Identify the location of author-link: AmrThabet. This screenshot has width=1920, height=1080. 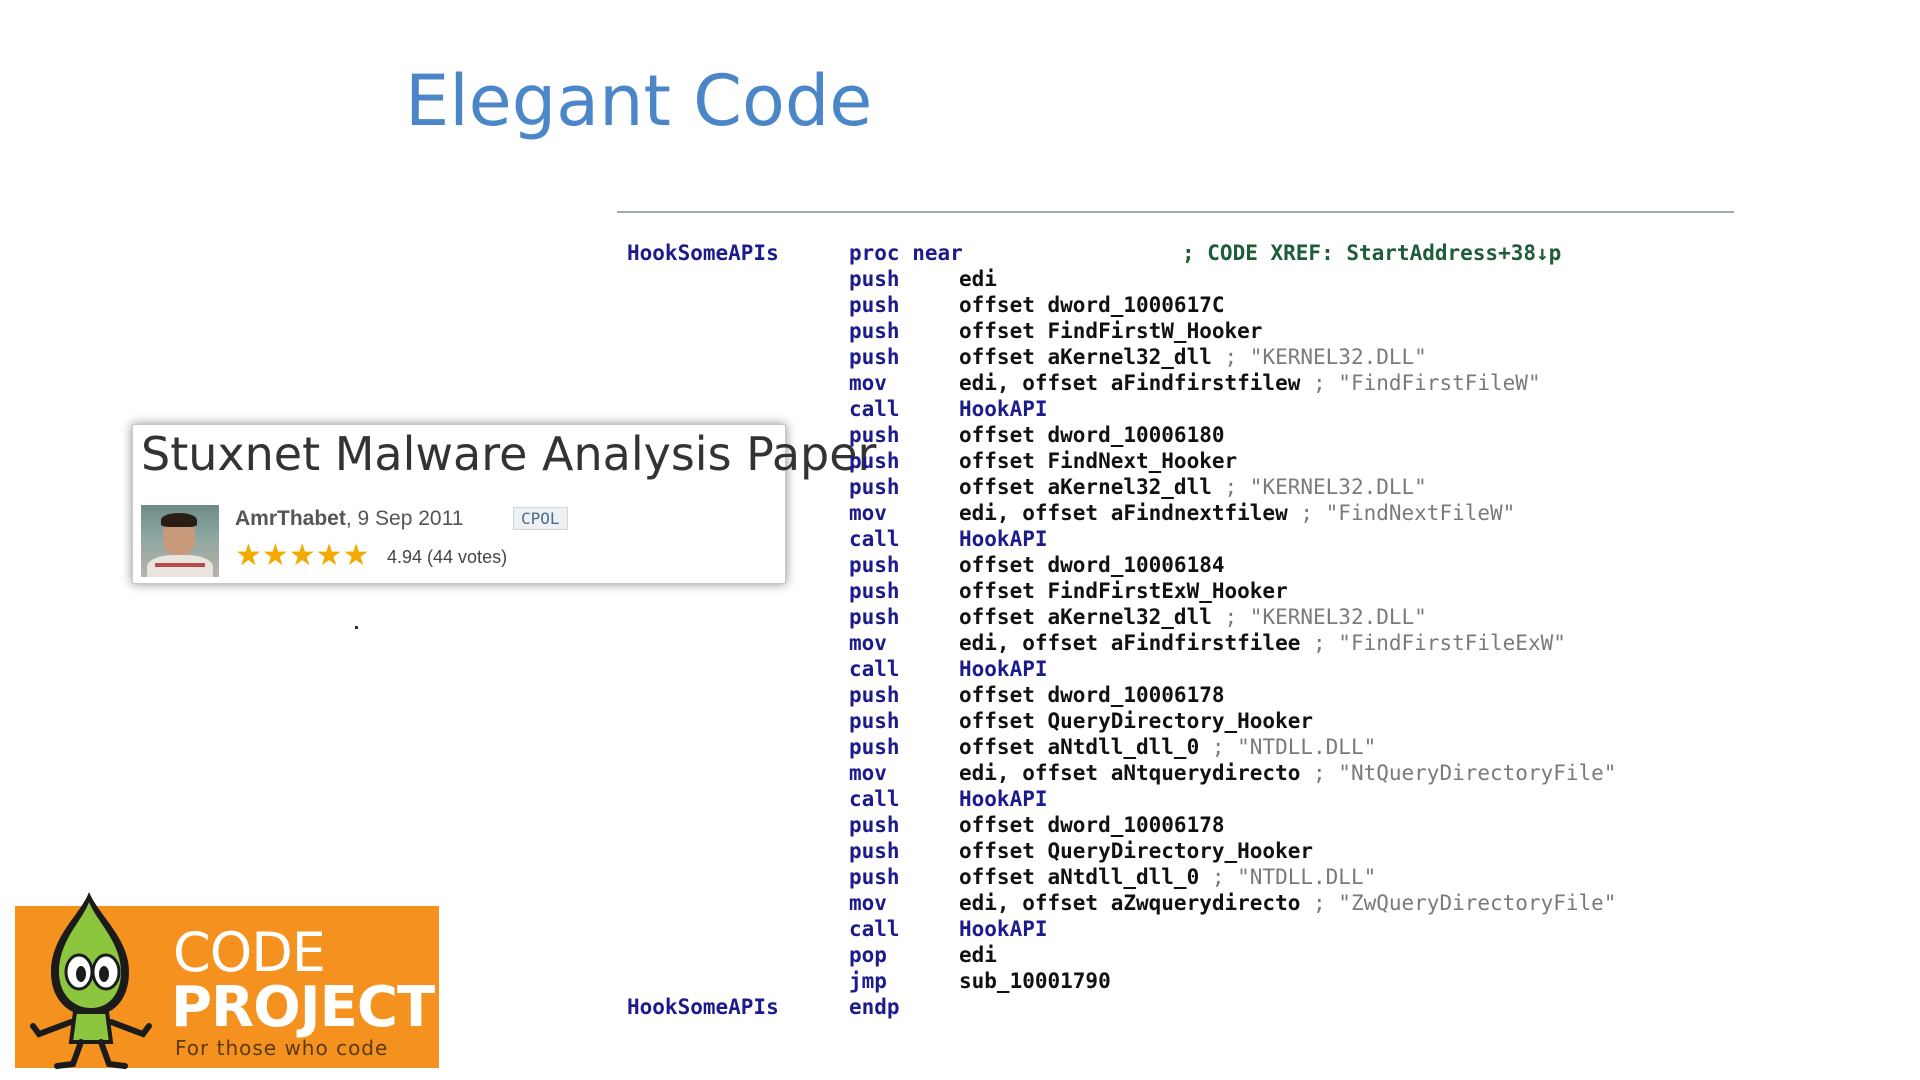
(290, 518).